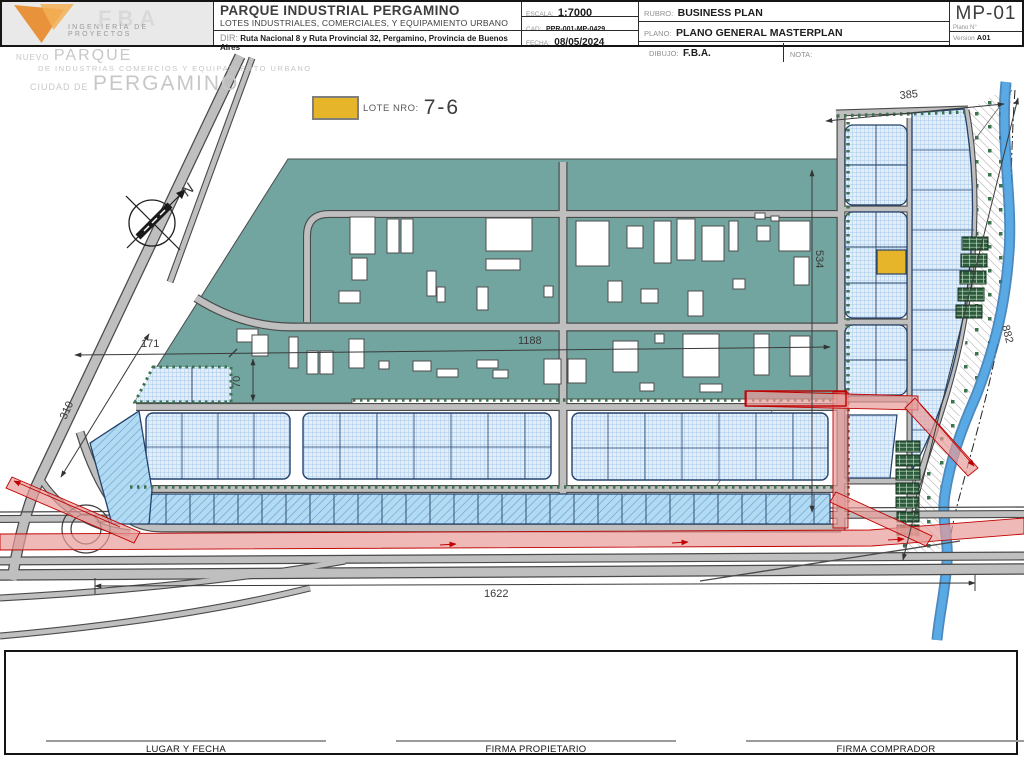 This screenshot has height=768, width=1024. I want to click on lot-color-swatch, so click(335, 108).